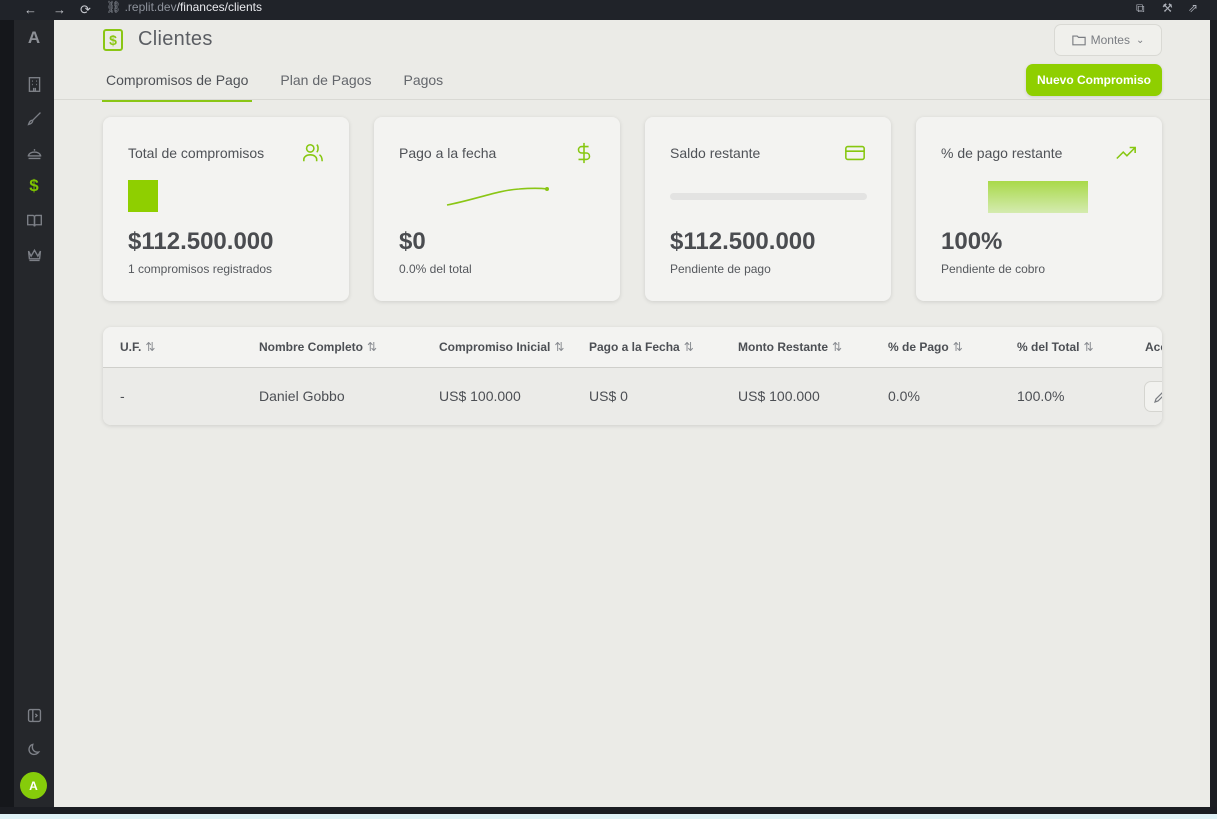 The height and width of the screenshot is (819, 1217). I want to click on card-title: Pago a la fecha, so click(448, 153).